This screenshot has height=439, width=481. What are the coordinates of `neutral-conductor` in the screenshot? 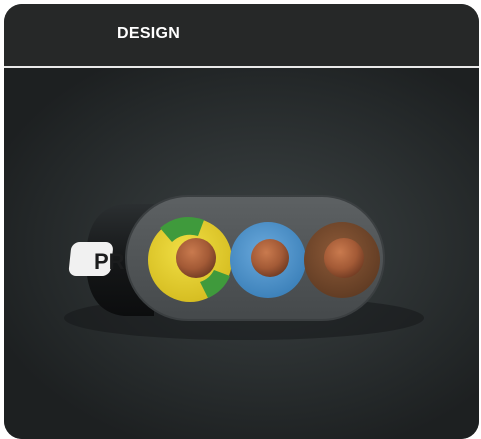 It's located at (268, 260).